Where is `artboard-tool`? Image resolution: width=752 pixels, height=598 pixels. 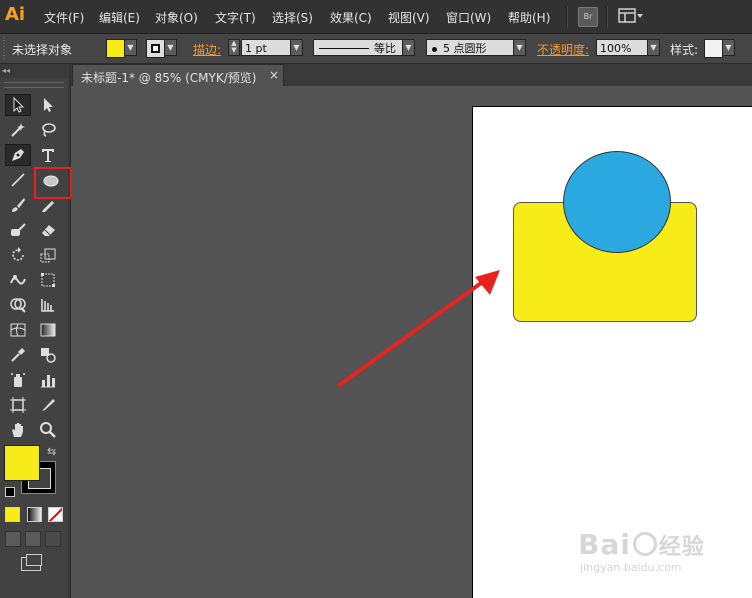
artboard-tool is located at coordinates (18, 405).